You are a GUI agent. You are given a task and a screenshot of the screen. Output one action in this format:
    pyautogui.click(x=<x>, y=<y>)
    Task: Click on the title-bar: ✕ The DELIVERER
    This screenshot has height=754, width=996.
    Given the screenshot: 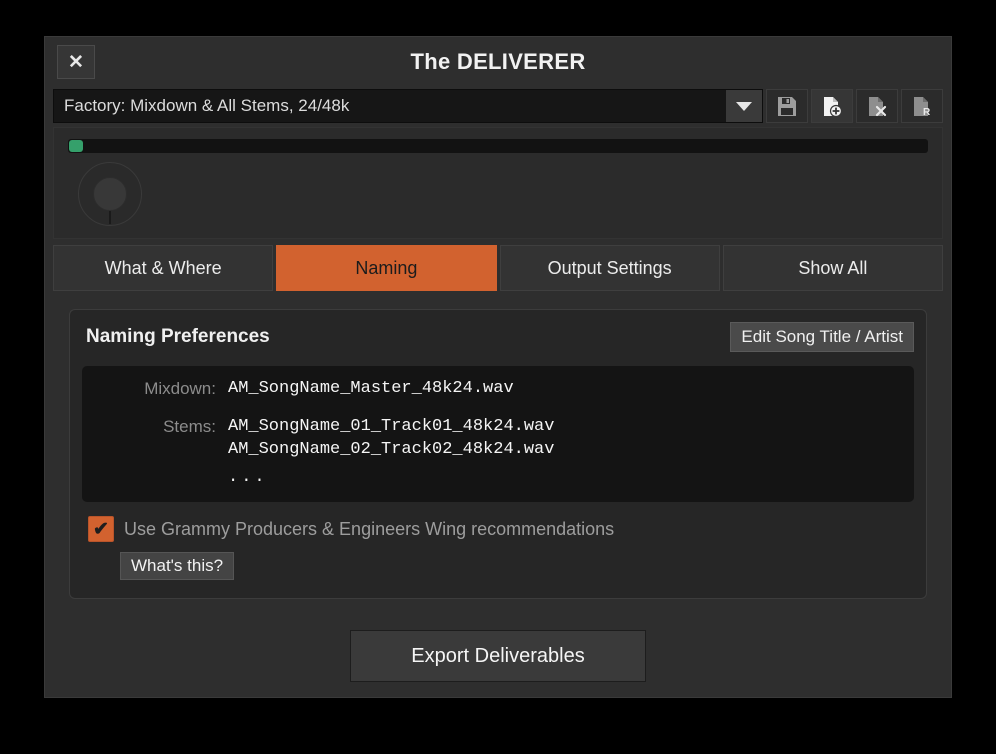 What is the action you would take?
    pyautogui.click(x=498, y=63)
    